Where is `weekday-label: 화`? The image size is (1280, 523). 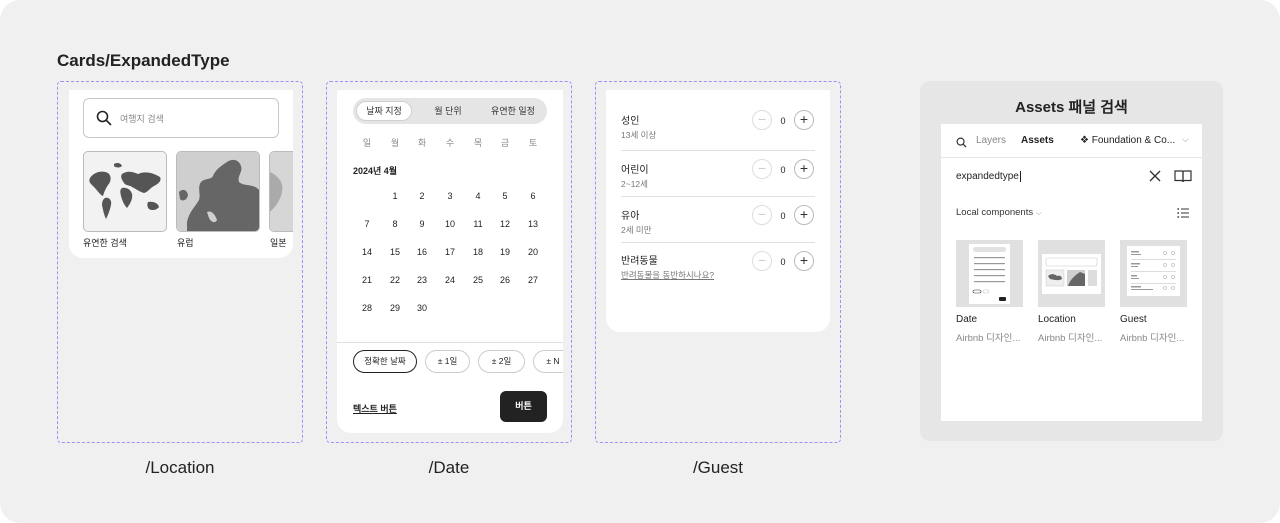
weekday-label: 화 is located at coordinates (422, 143).